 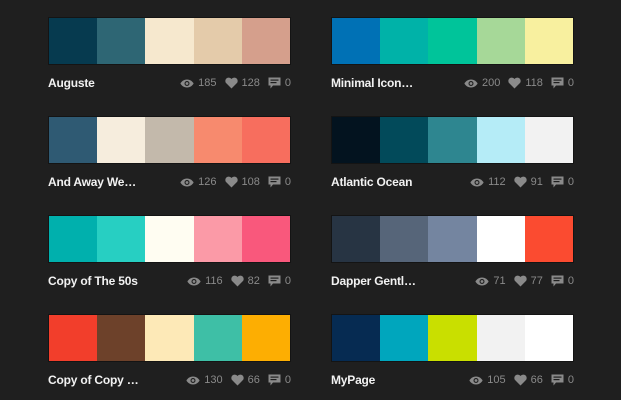 What do you see at coordinates (452, 281) in the screenshot?
I see `palette-meta: Dapper Gentl… 71 77 0` at bounding box center [452, 281].